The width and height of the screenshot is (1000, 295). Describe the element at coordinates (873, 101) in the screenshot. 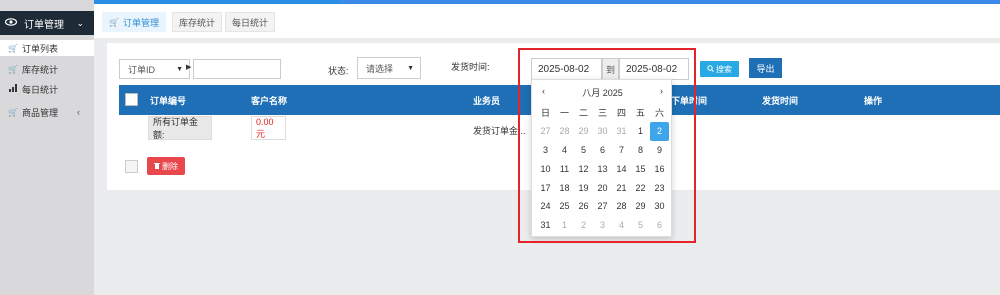

I see `column-header-actions: 操作` at that location.